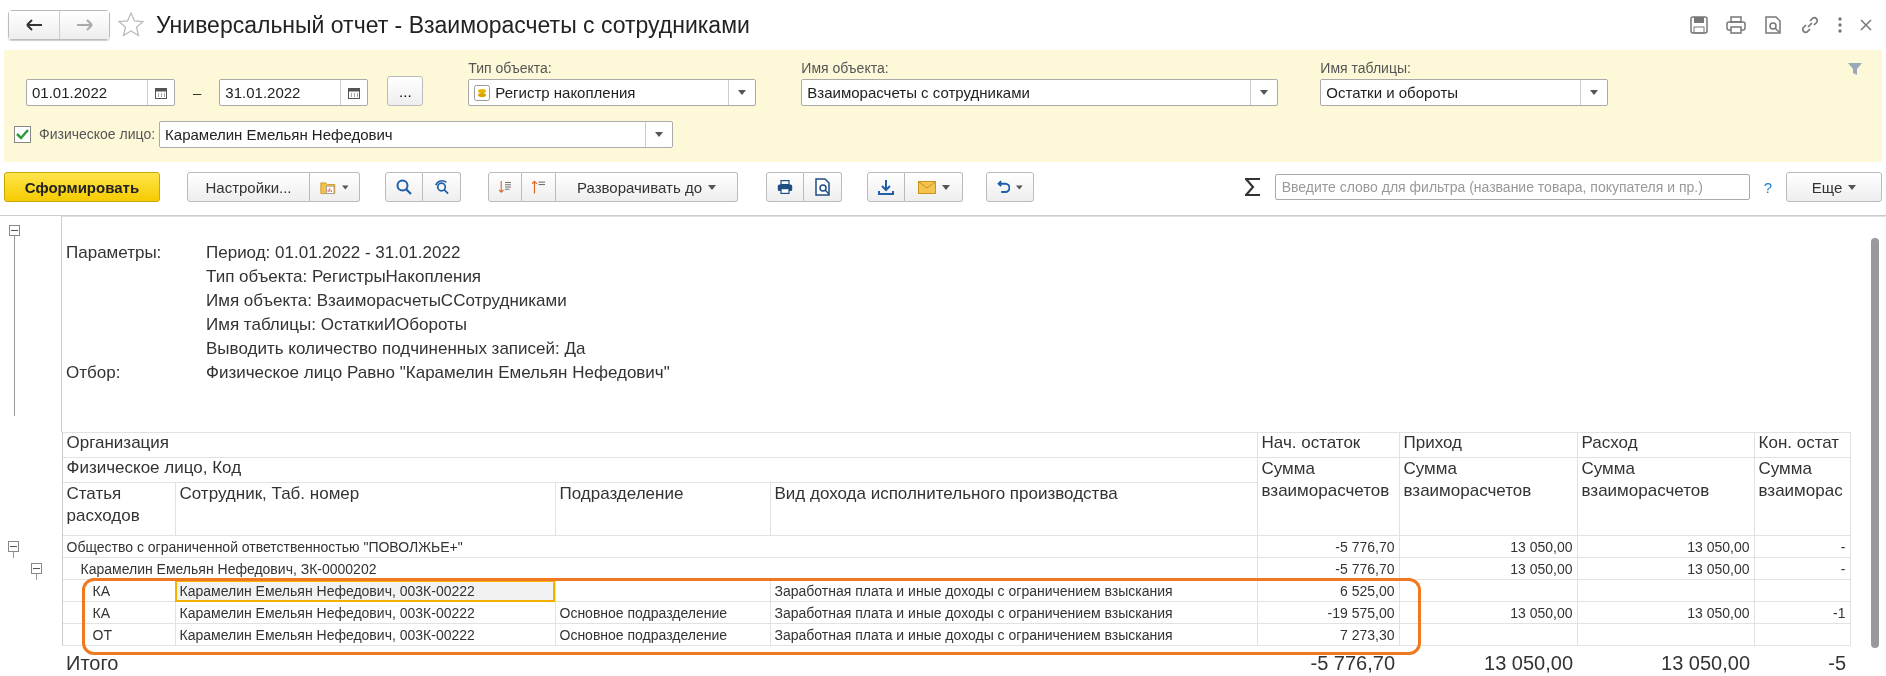 This screenshot has height=676, width=1886. What do you see at coordinates (84, 25) in the screenshot?
I see `forward-arrow-icon` at bounding box center [84, 25].